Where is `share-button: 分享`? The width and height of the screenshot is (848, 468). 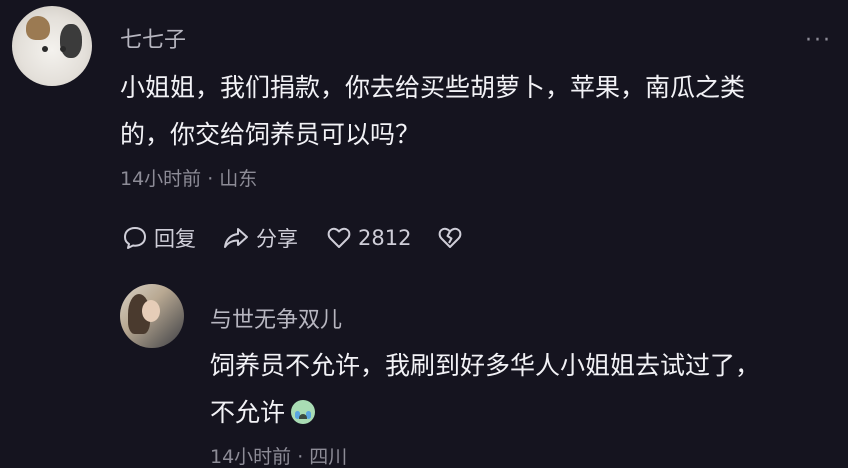
share-button: 分享 is located at coordinates (260, 238).